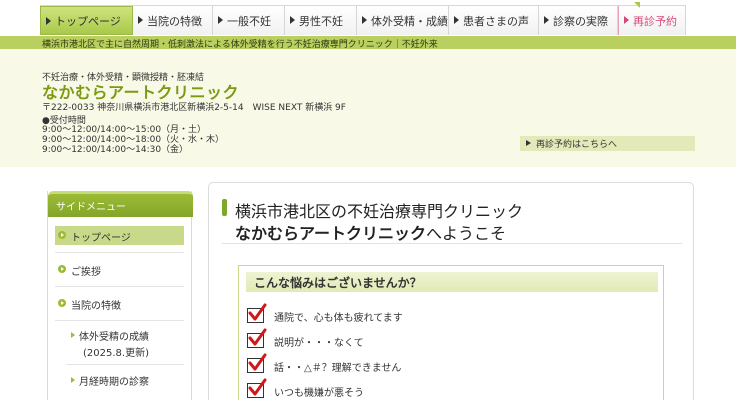  I want to click on welcome-clinic-name: なかむらアートクリニック, so click(331, 233).